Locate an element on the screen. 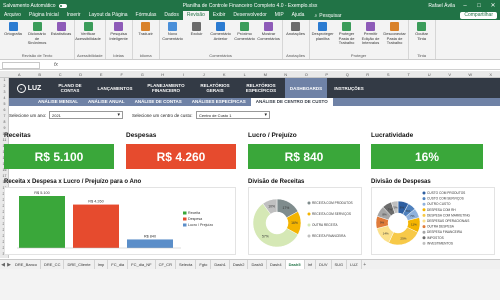 This screenshot has width=500, height=300. column-header-s: S is located at coordinates (388, 74).